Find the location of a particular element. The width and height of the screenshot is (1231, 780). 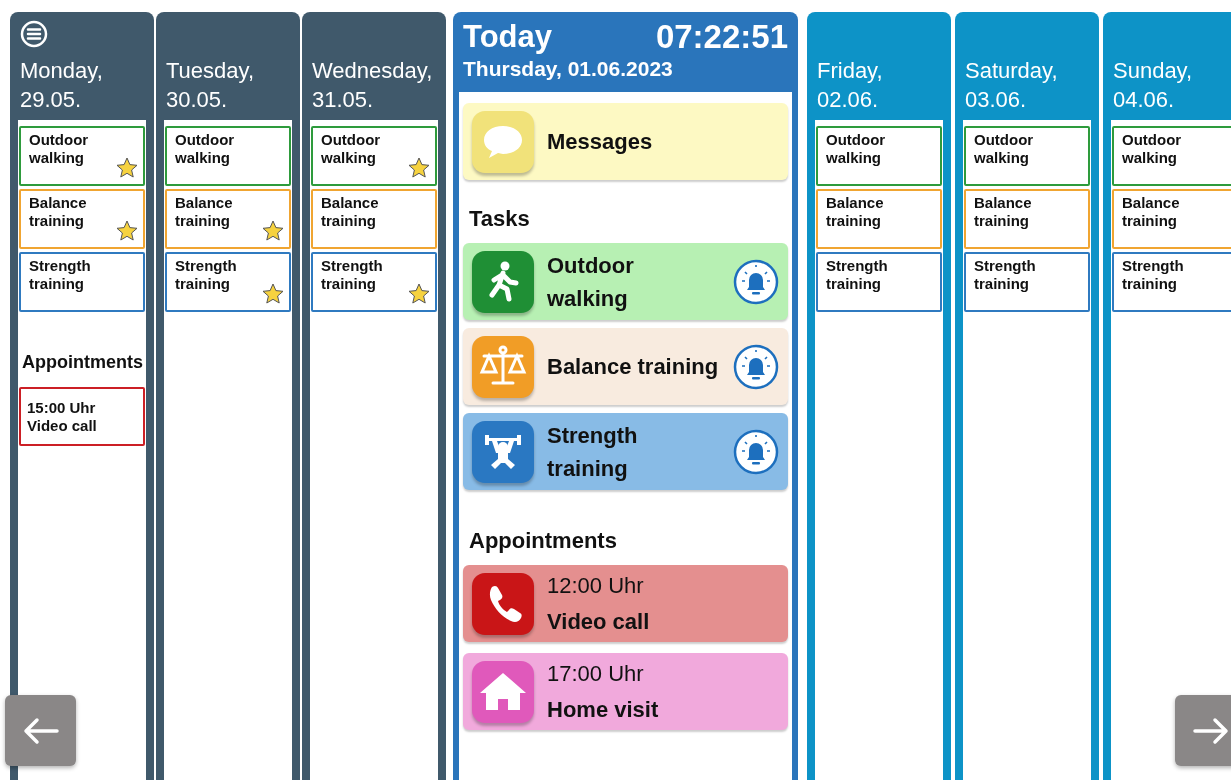

appointment-card: 12:00 Uhr Video call is located at coordinates (625, 603).